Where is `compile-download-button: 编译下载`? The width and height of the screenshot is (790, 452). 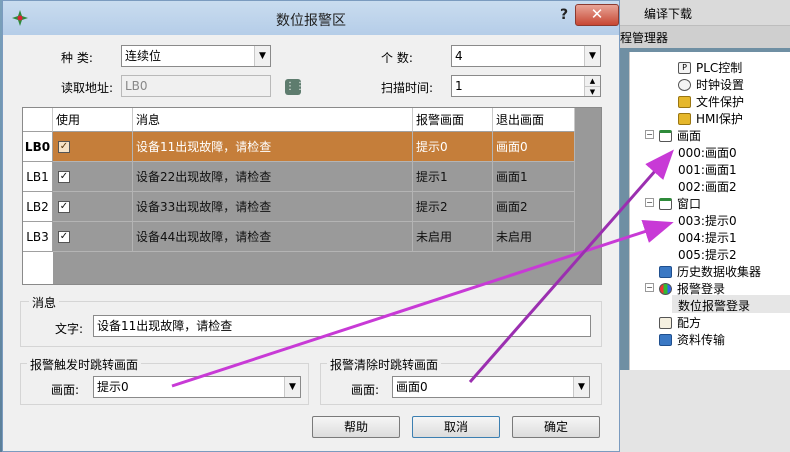 compile-download-button: 编译下载 is located at coordinates (668, 13).